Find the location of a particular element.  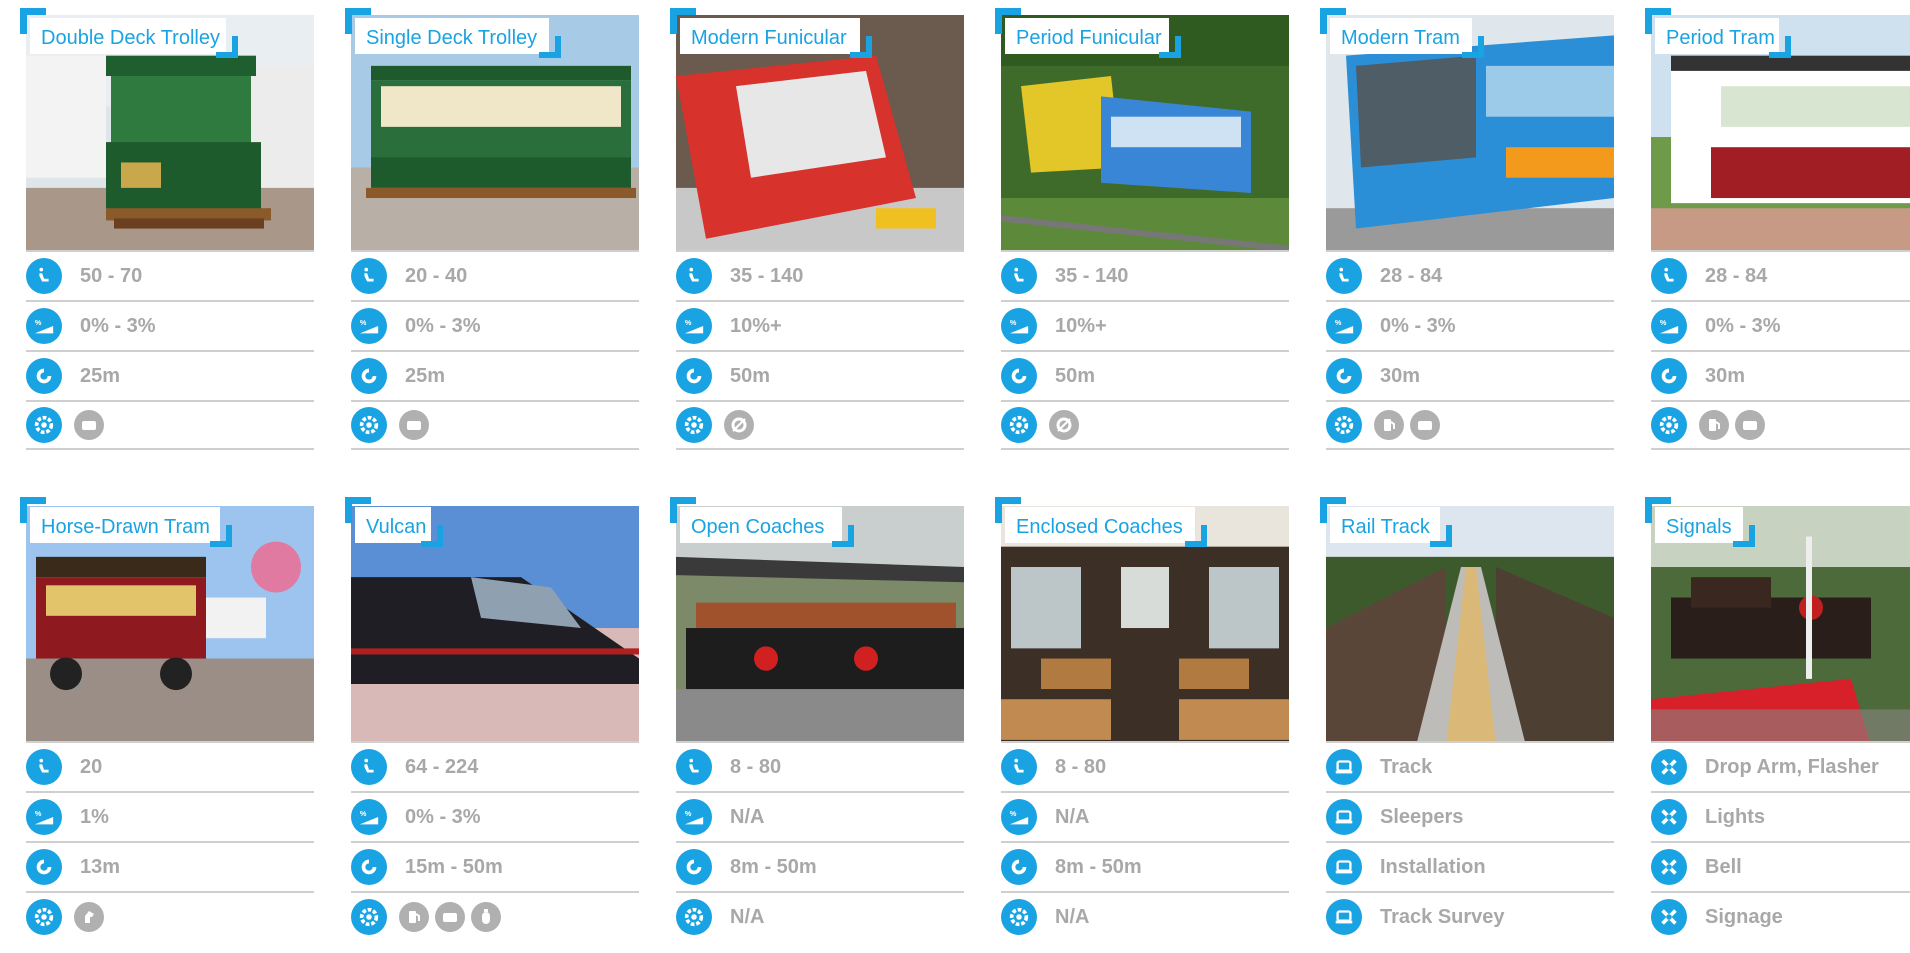

radius-value: 8m - 50m is located at coordinates (773, 866).